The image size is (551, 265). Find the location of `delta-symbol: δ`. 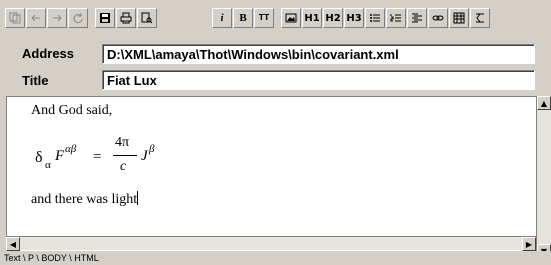

delta-symbol: δ is located at coordinates (39, 157).